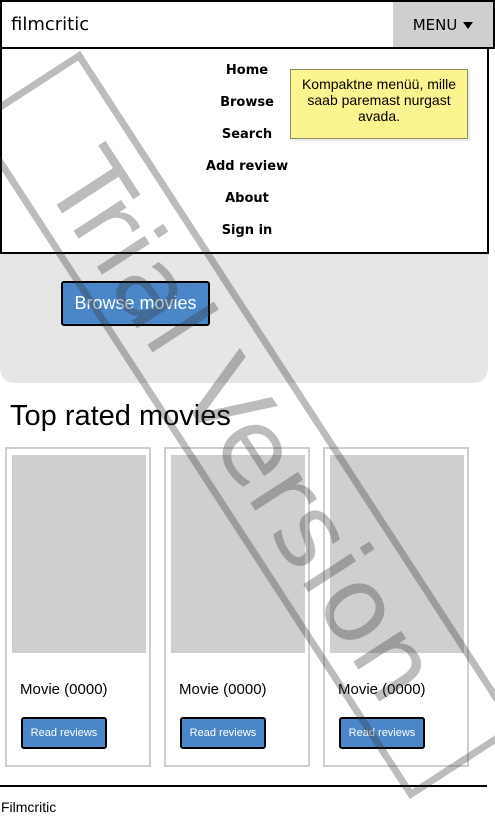 This screenshot has width=495, height=821. I want to click on browse-movies-button: Browse movies, so click(135, 303).